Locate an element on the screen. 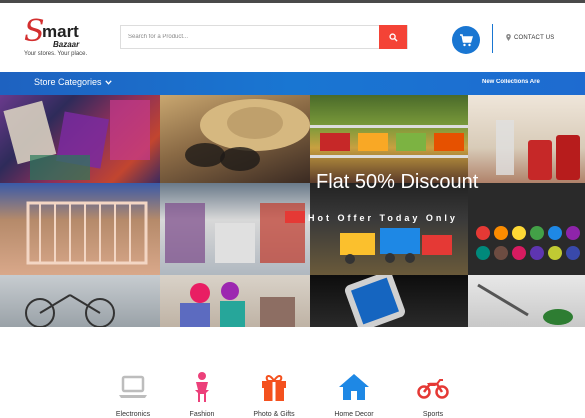 This screenshot has height=418, width=585. hero-caption: Flat 50% Discount Hot Offer Today Only is located at coordinates (435, 200).